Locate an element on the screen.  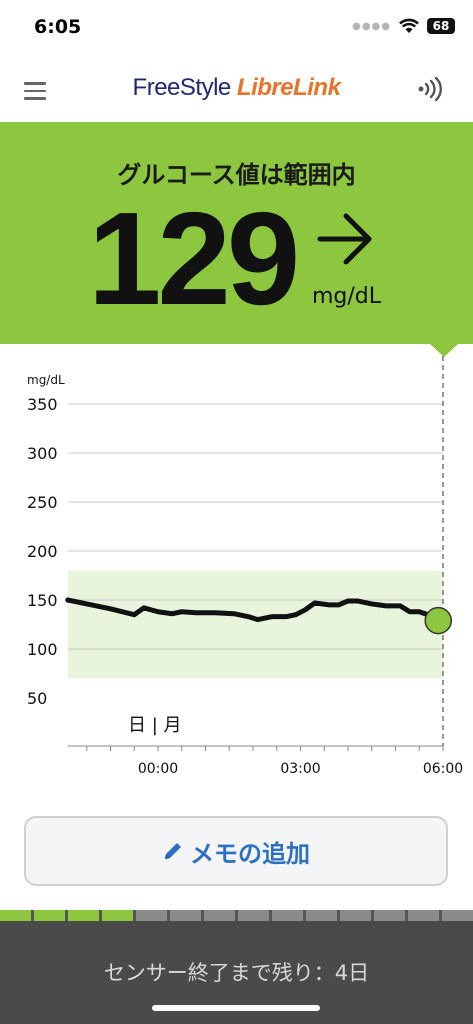
y-tick-label: 150 is located at coordinates (42, 600).